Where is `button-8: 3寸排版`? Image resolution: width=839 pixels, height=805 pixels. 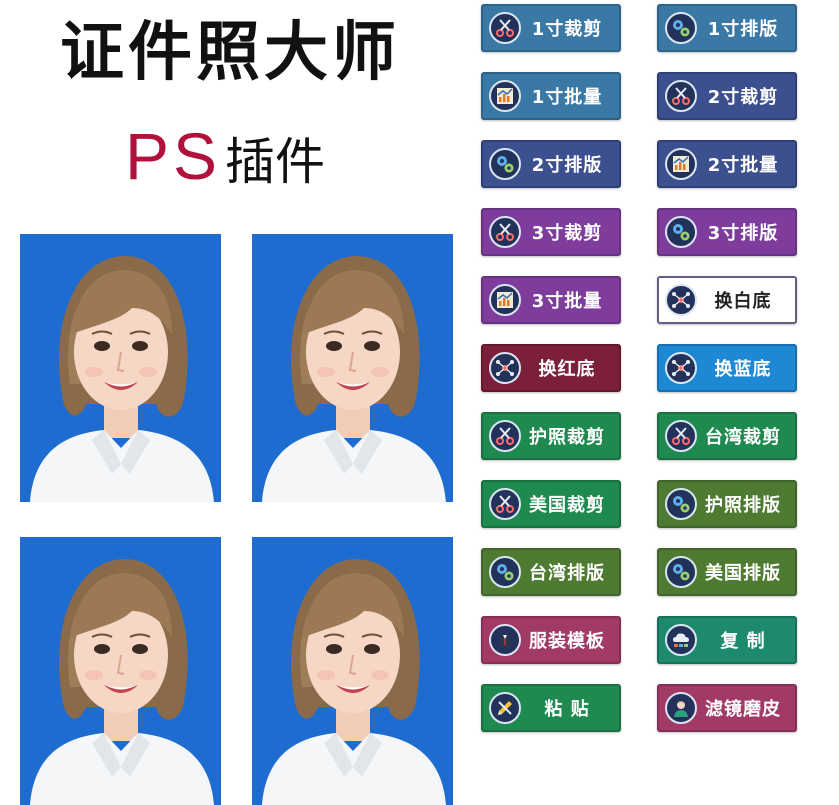 button-8: 3寸排版 is located at coordinates (727, 232).